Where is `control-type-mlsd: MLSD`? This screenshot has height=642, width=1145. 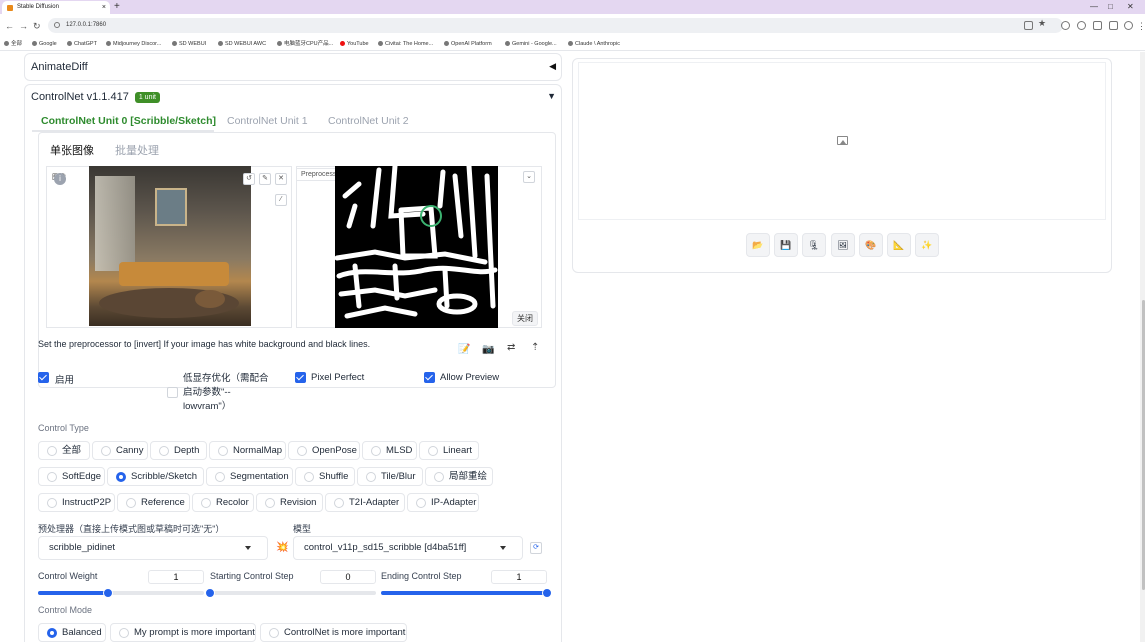 control-type-mlsd: MLSD is located at coordinates (389, 450).